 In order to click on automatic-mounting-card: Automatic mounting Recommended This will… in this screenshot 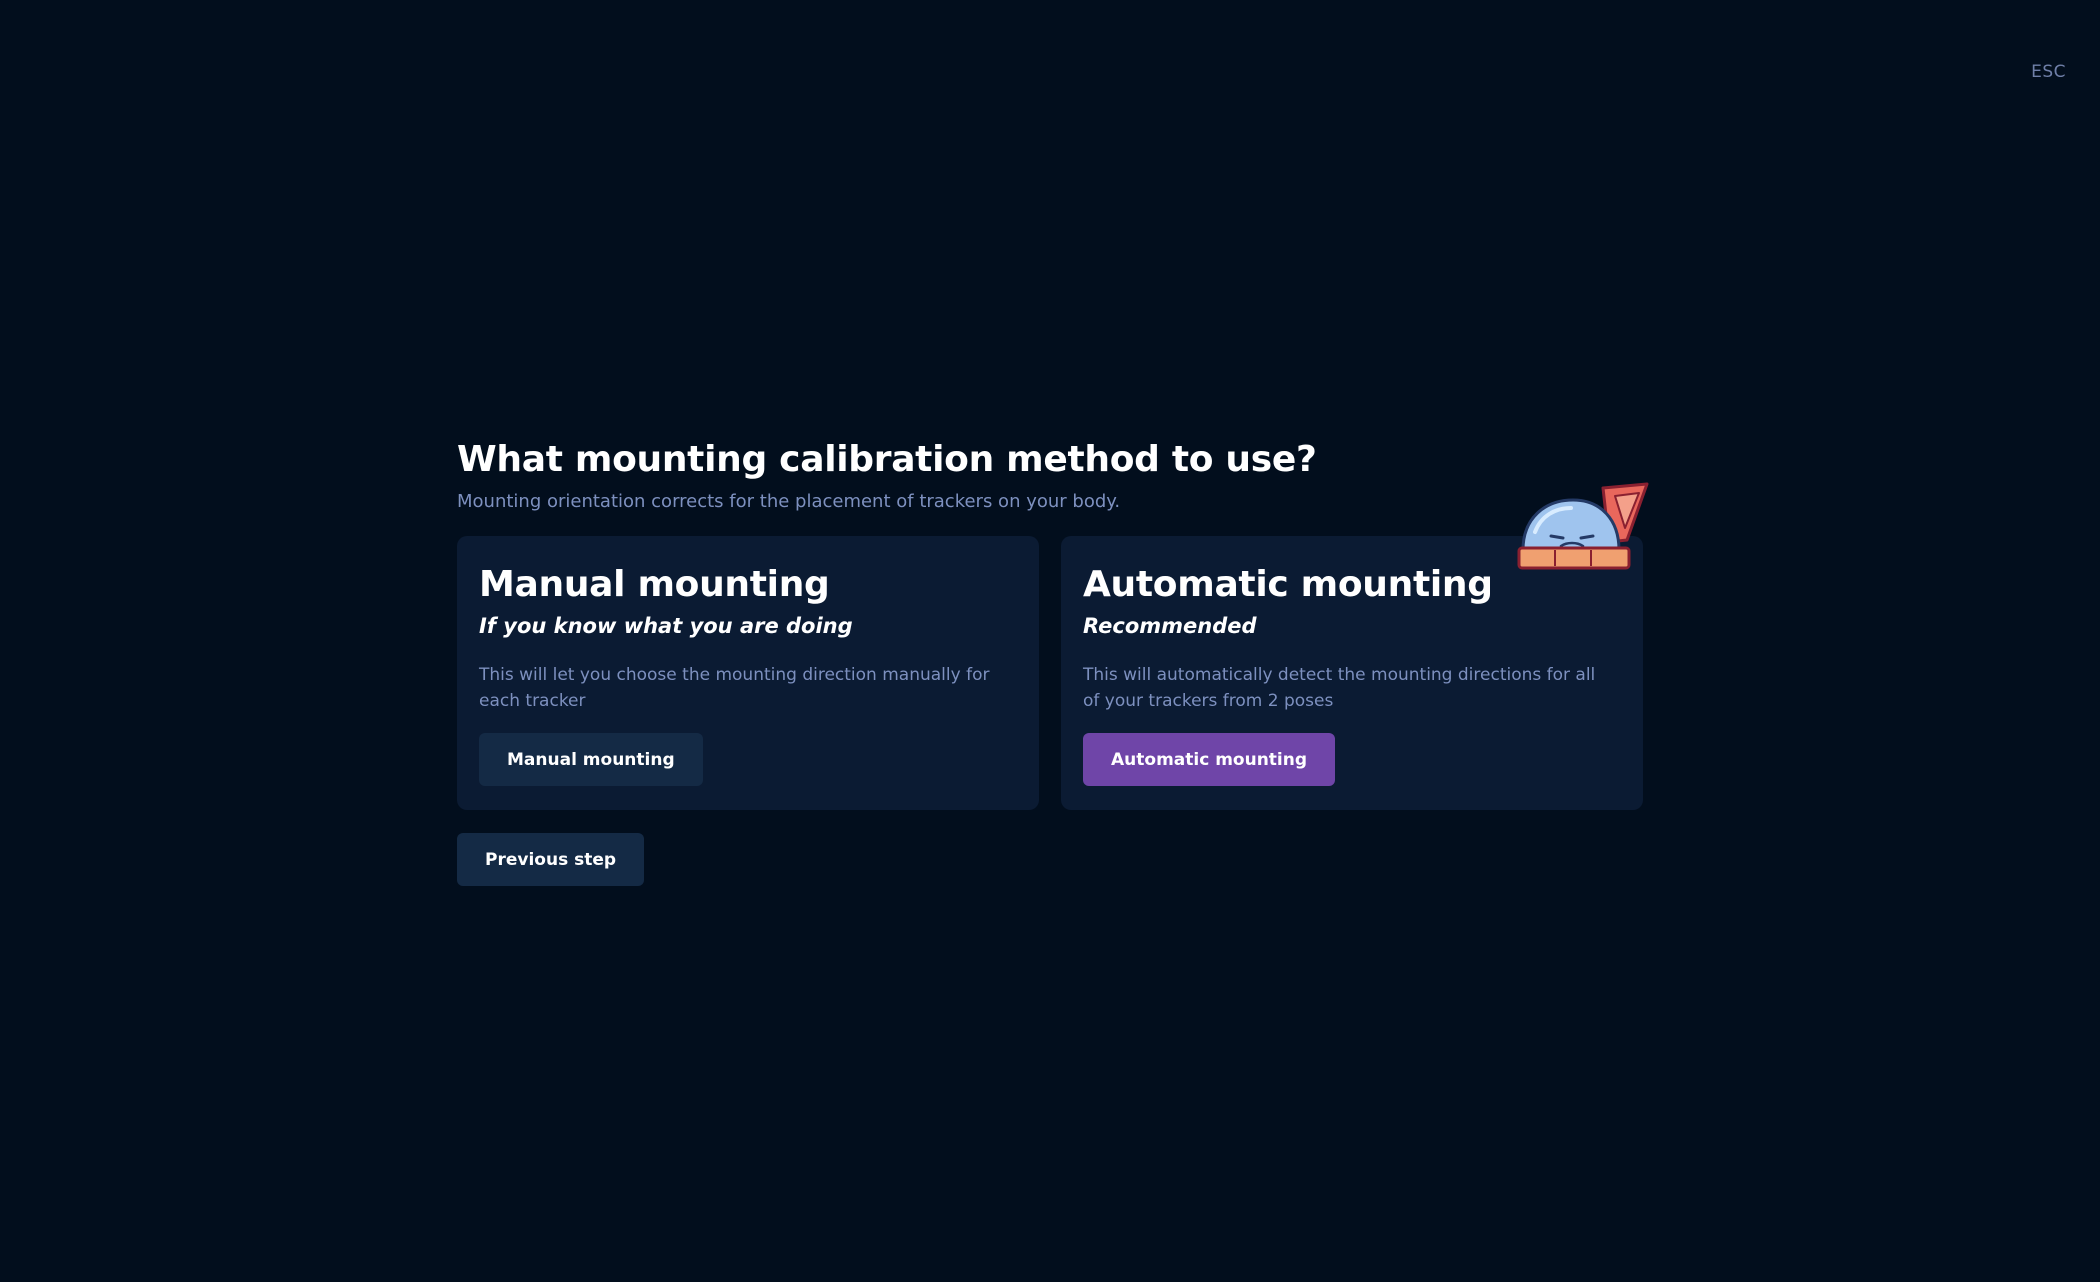, I will do `click(1355, 646)`.